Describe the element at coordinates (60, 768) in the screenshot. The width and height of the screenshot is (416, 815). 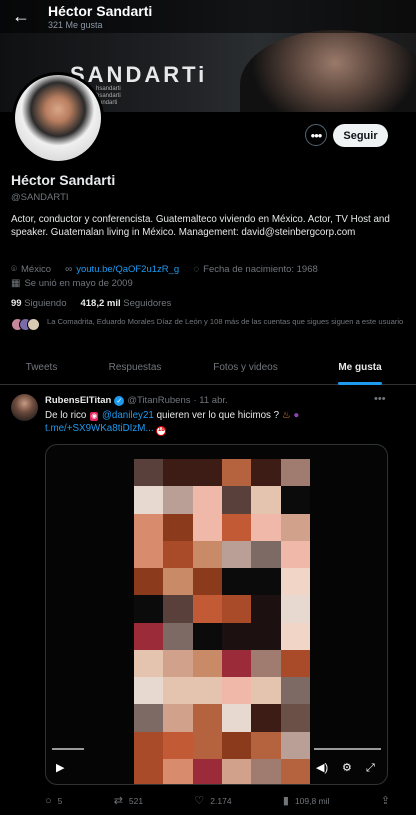
I see `play-icon: ▶` at that location.